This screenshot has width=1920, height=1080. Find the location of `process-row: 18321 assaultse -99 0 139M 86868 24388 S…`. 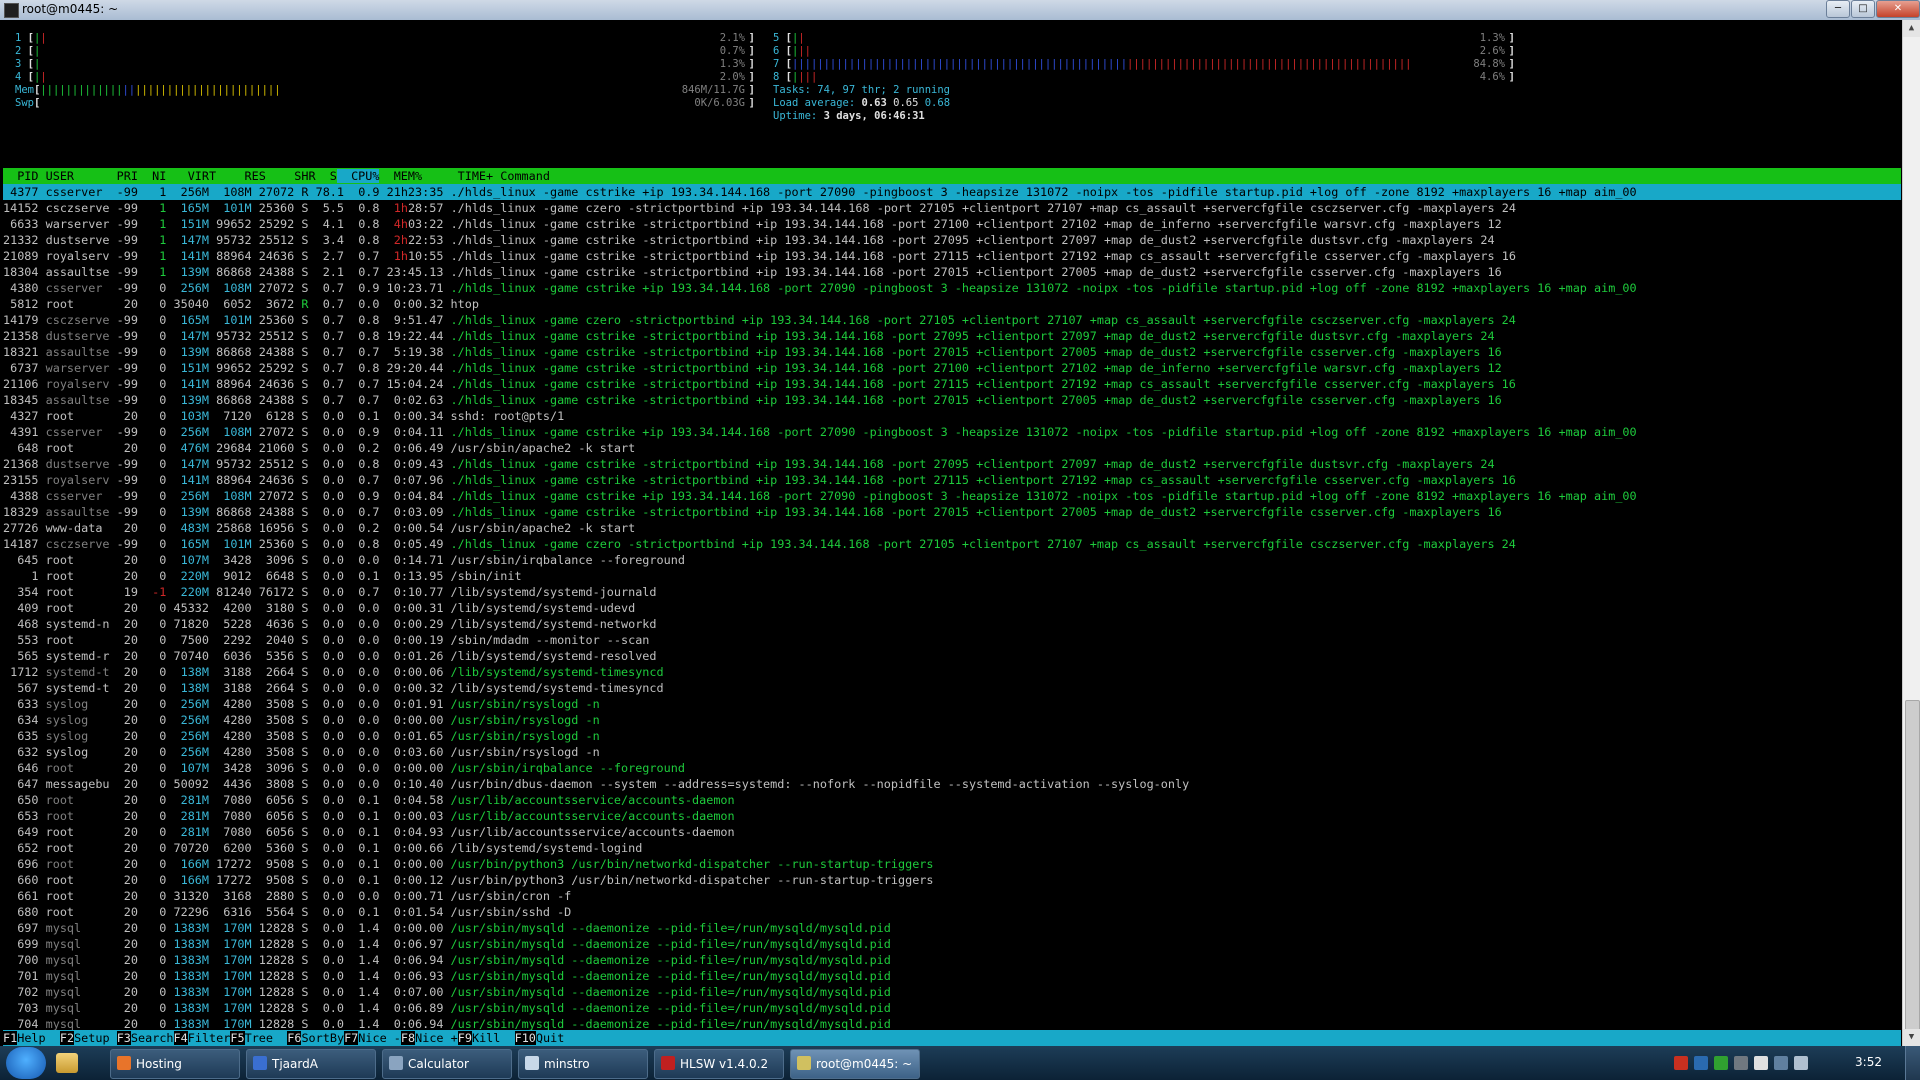

process-row: 18321 assaultse -99 0 139M 86868 24388 S… is located at coordinates (952, 352).